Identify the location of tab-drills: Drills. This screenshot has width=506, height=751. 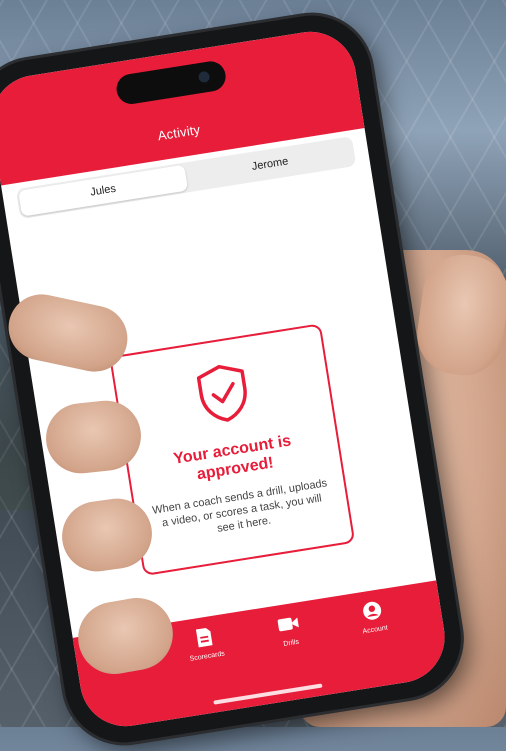
(289, 631).